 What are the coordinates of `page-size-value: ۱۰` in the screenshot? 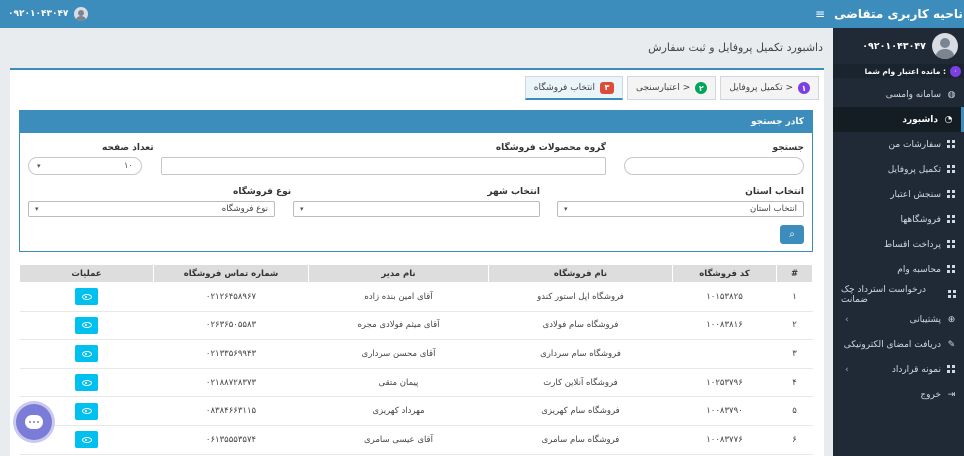 It's located at (128, 166).